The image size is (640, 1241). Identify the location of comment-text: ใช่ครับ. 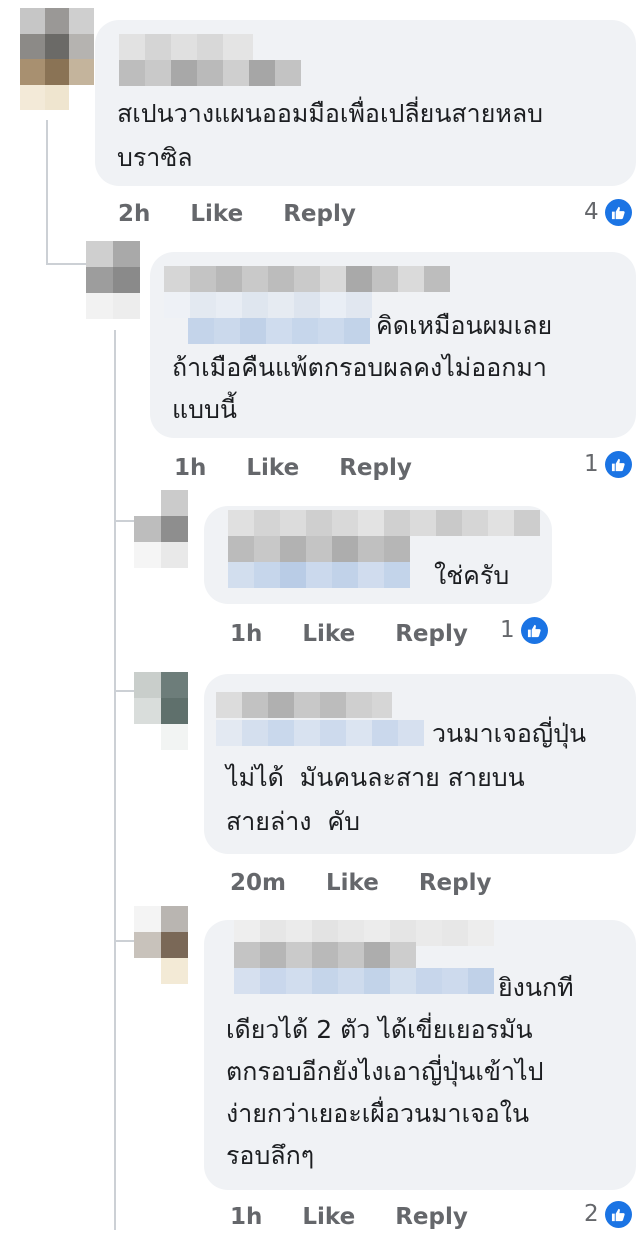
(472, 575).